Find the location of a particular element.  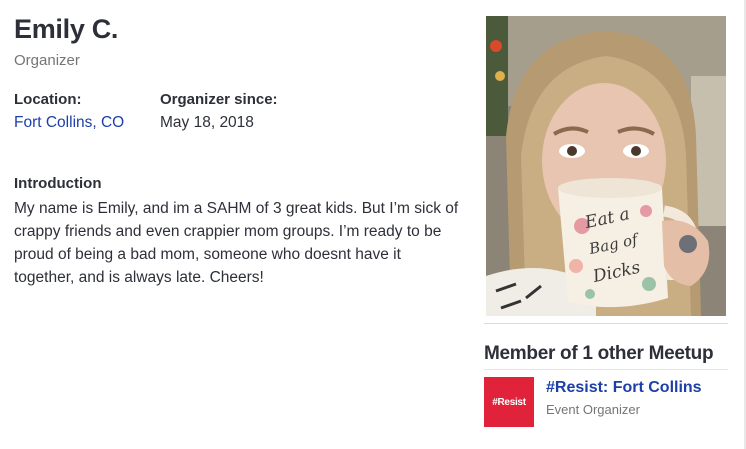

group-name-link: #Resist: Fort Collins is located at coordinates (624, 388).